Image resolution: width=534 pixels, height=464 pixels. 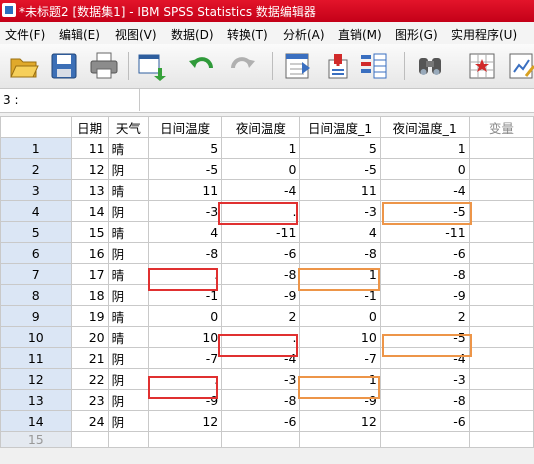 What do you see at coordinates (261, 169) in the screenshot?
I see `cell-night-temp: 0` at bounding box center [261, 169].